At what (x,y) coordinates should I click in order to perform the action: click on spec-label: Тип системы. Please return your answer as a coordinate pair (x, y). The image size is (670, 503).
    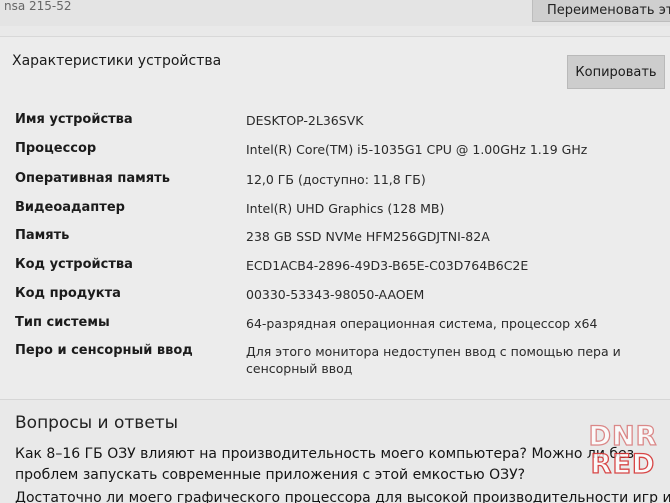
    Looking at the image, I should click on (62, 322).